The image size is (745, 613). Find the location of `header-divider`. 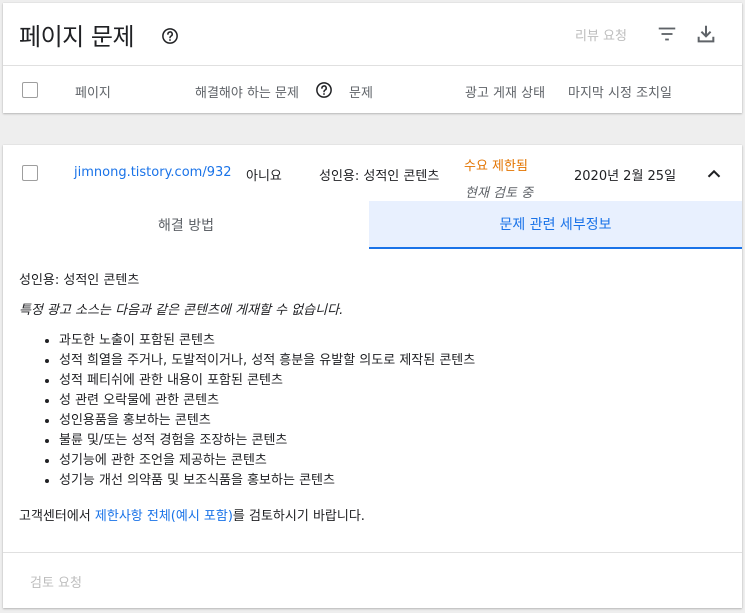

header-divider is located at coordinates (372, 65).